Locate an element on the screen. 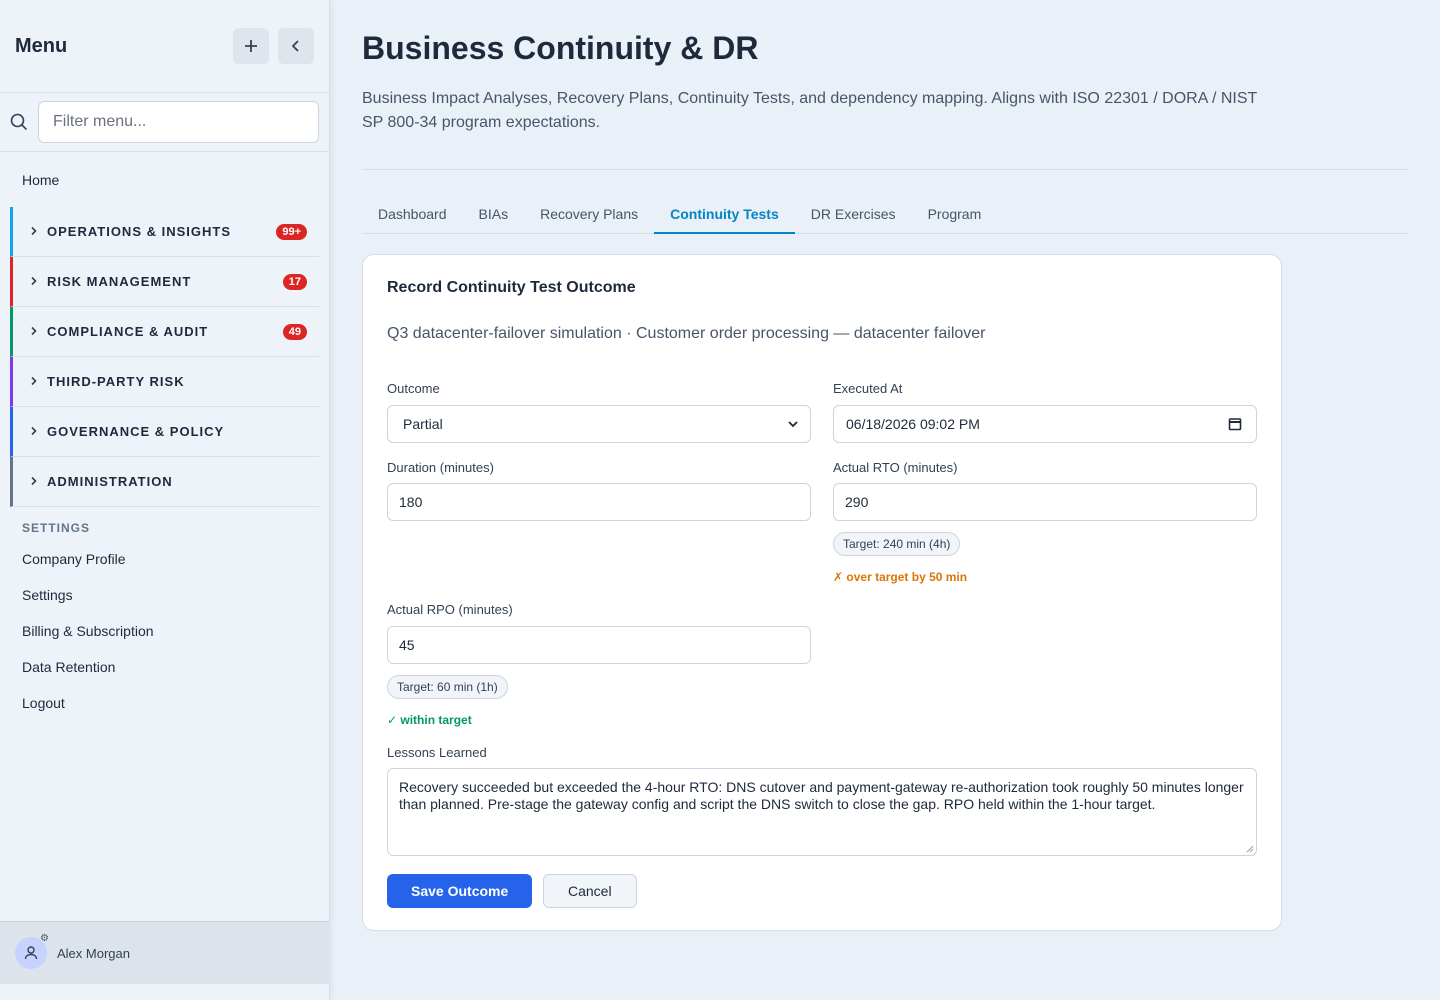 This screenshot has width=1440, height=1000. calendar-icon is located at coordinates (1235, 424).